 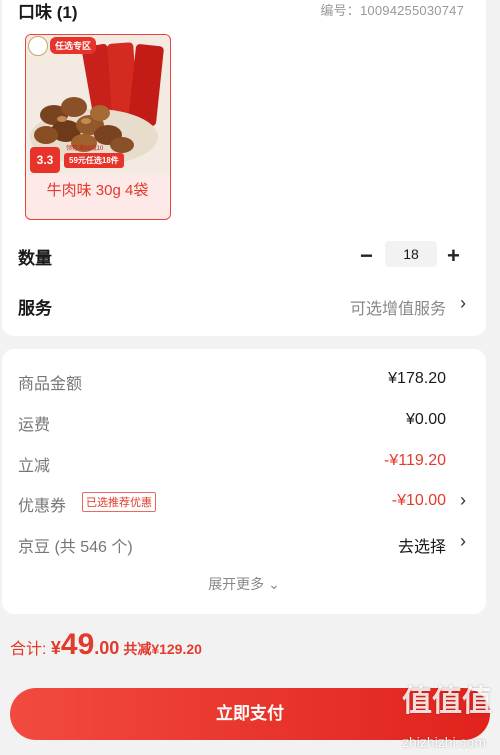 I want to click on product-thumbnail: 任选专区 3.3 领券满99减10 59元任选18件, so click(x=97, y=105).